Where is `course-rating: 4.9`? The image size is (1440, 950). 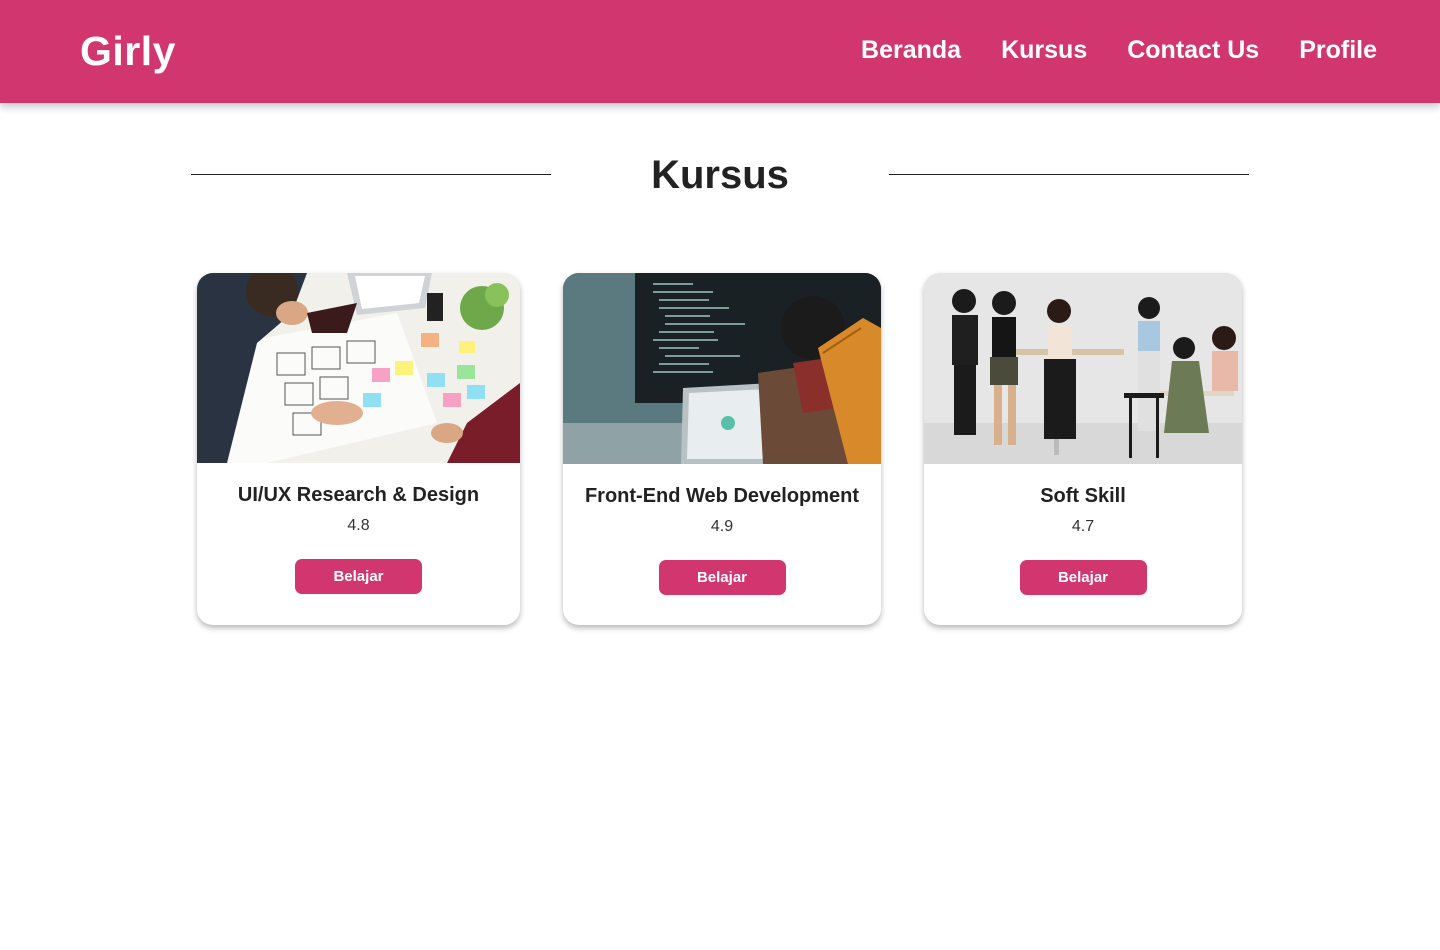
course-rating: 4.9 is located at coordinates (722, 526).